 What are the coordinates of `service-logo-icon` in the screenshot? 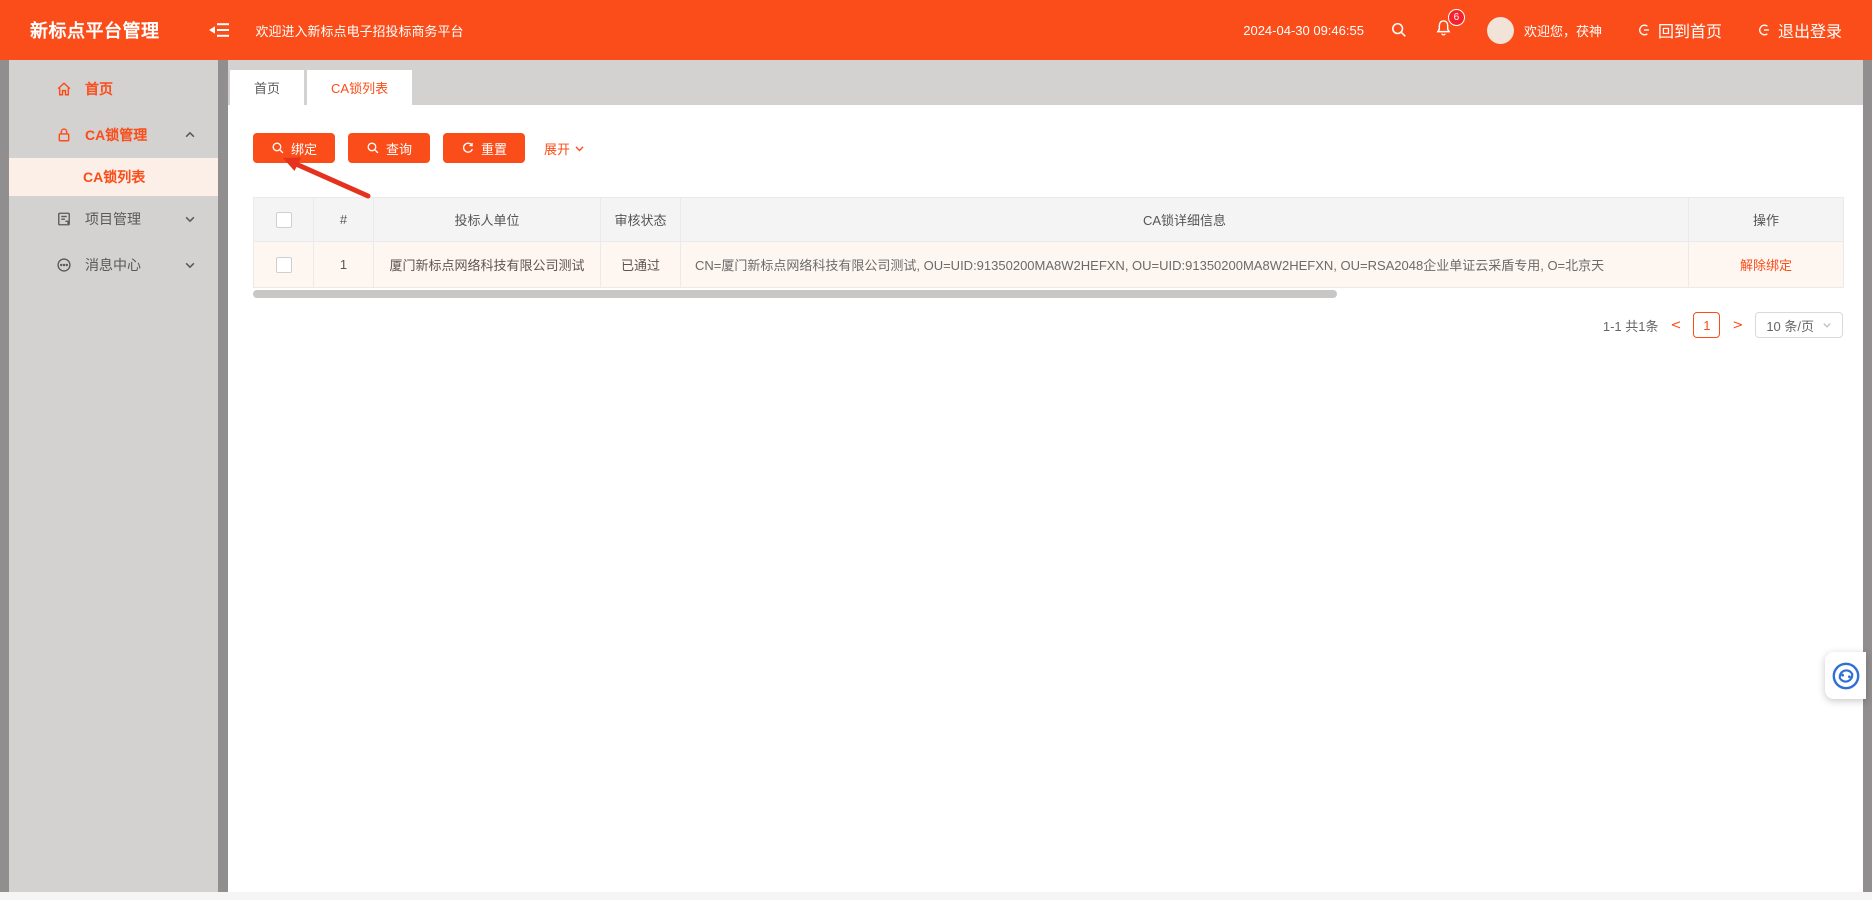 It's located at (1845, 675).